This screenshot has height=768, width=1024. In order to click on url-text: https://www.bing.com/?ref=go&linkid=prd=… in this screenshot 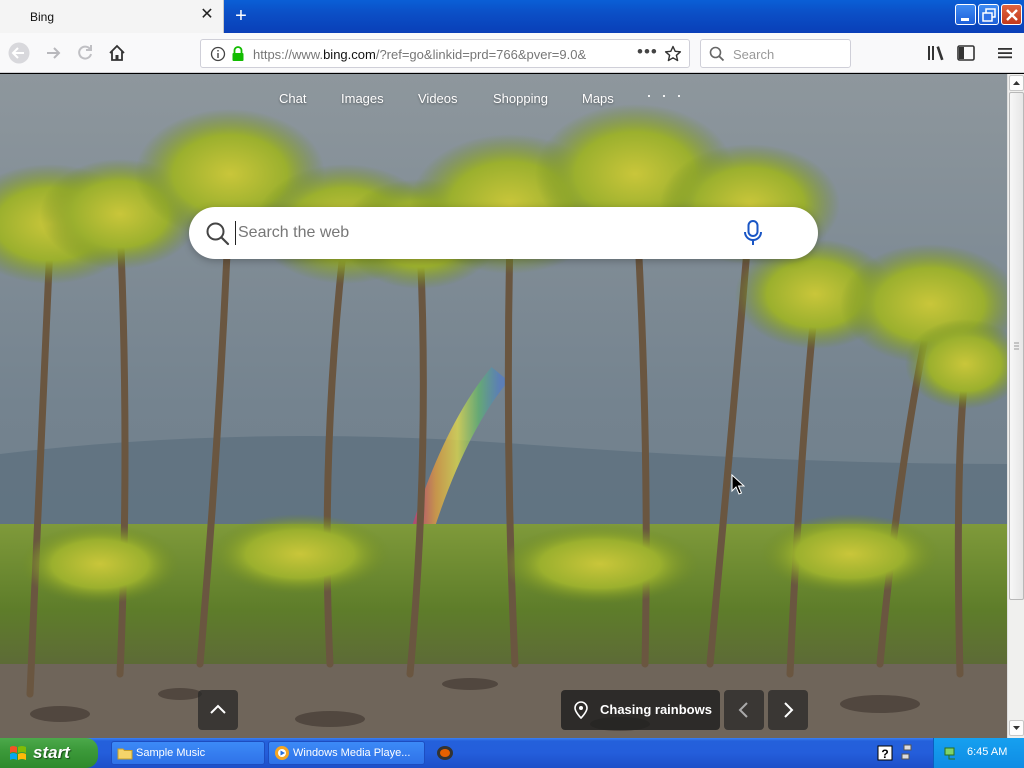, I will do `click(427, 54)`.